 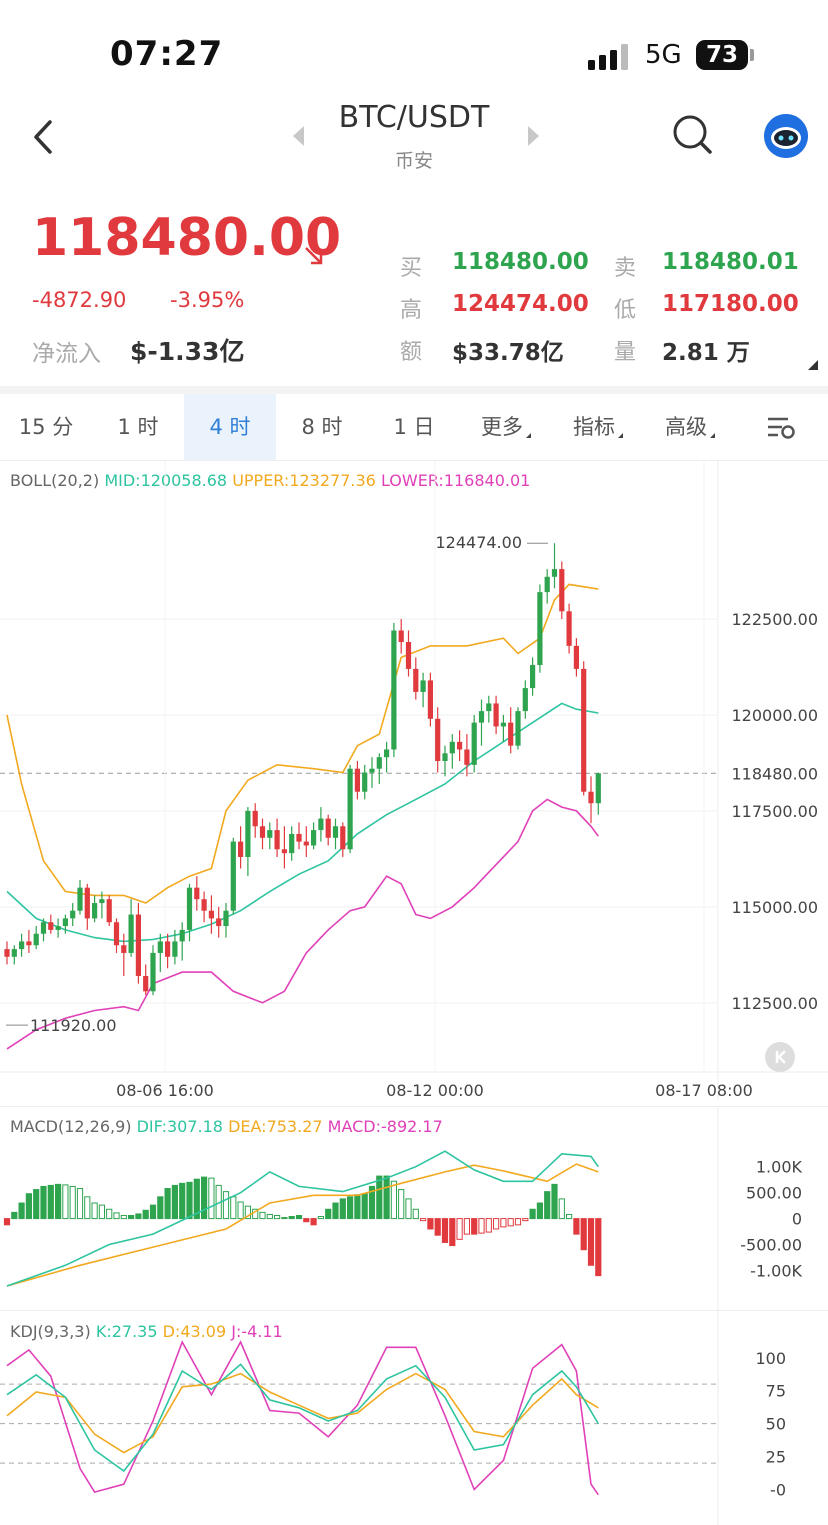 What do you see at coordinates (302, 924) in the screenshot?
I see `boll-lower-line` at bounding box center [302, 924].